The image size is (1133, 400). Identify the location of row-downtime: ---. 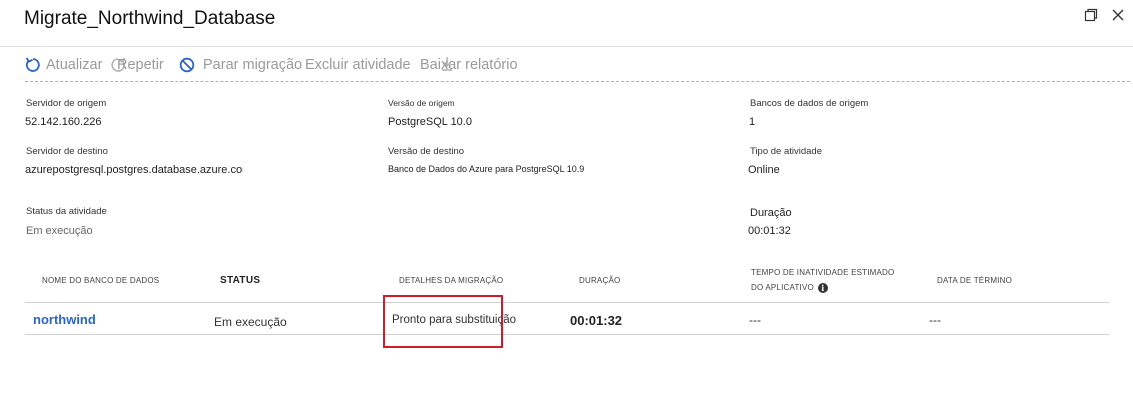
(755, 320).